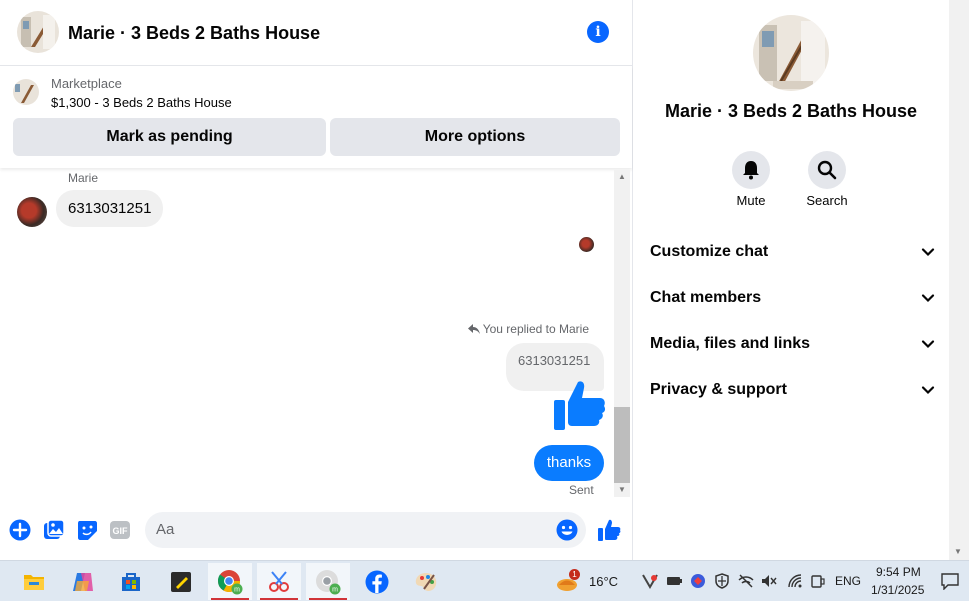  What do you see at coordinates (54, 530) in the screenshot?
I see `photo-icon` at bounding box center [54, 530].